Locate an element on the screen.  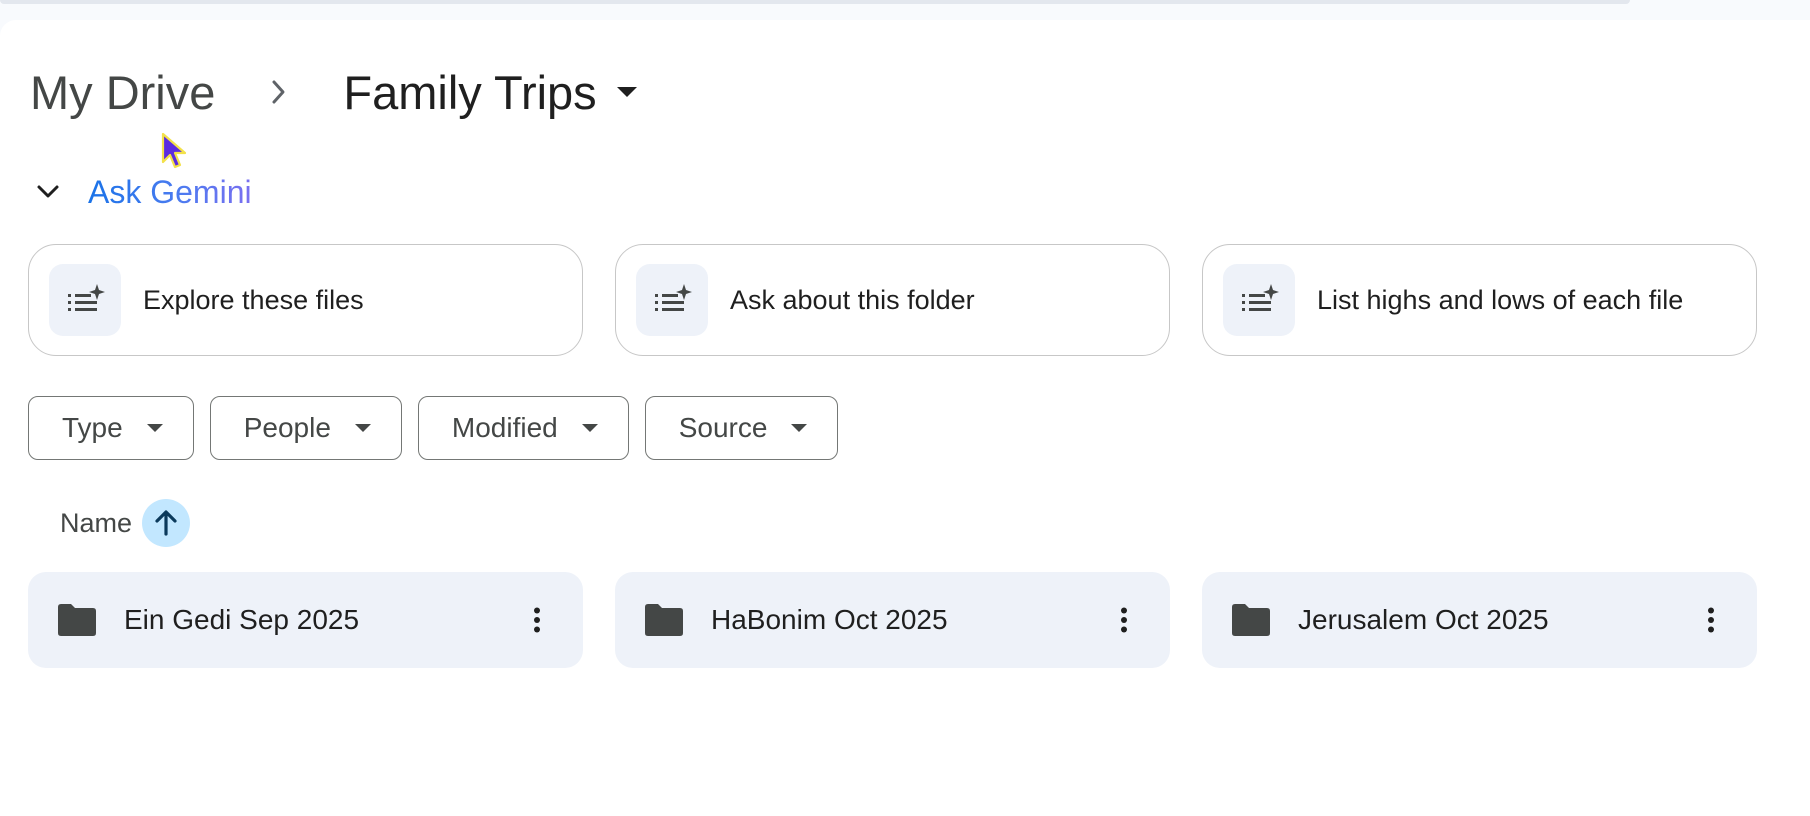
sort-header: Name is located at coordinates (125, 523).